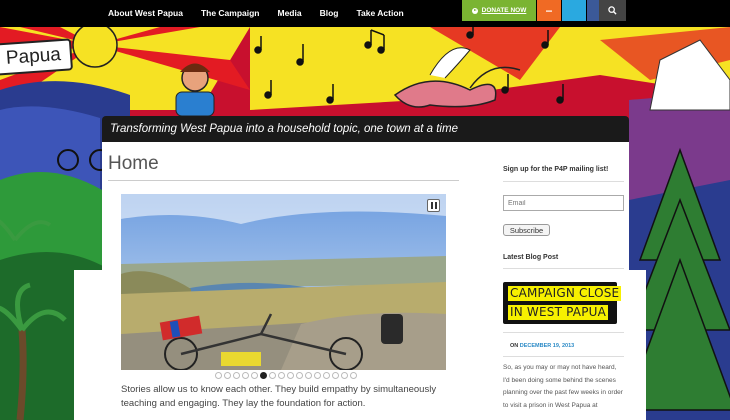 Image resolution: width=730 pixels, height=420 pixels. I want to click on donate-label: DONATE NOW, so click(504, 10).